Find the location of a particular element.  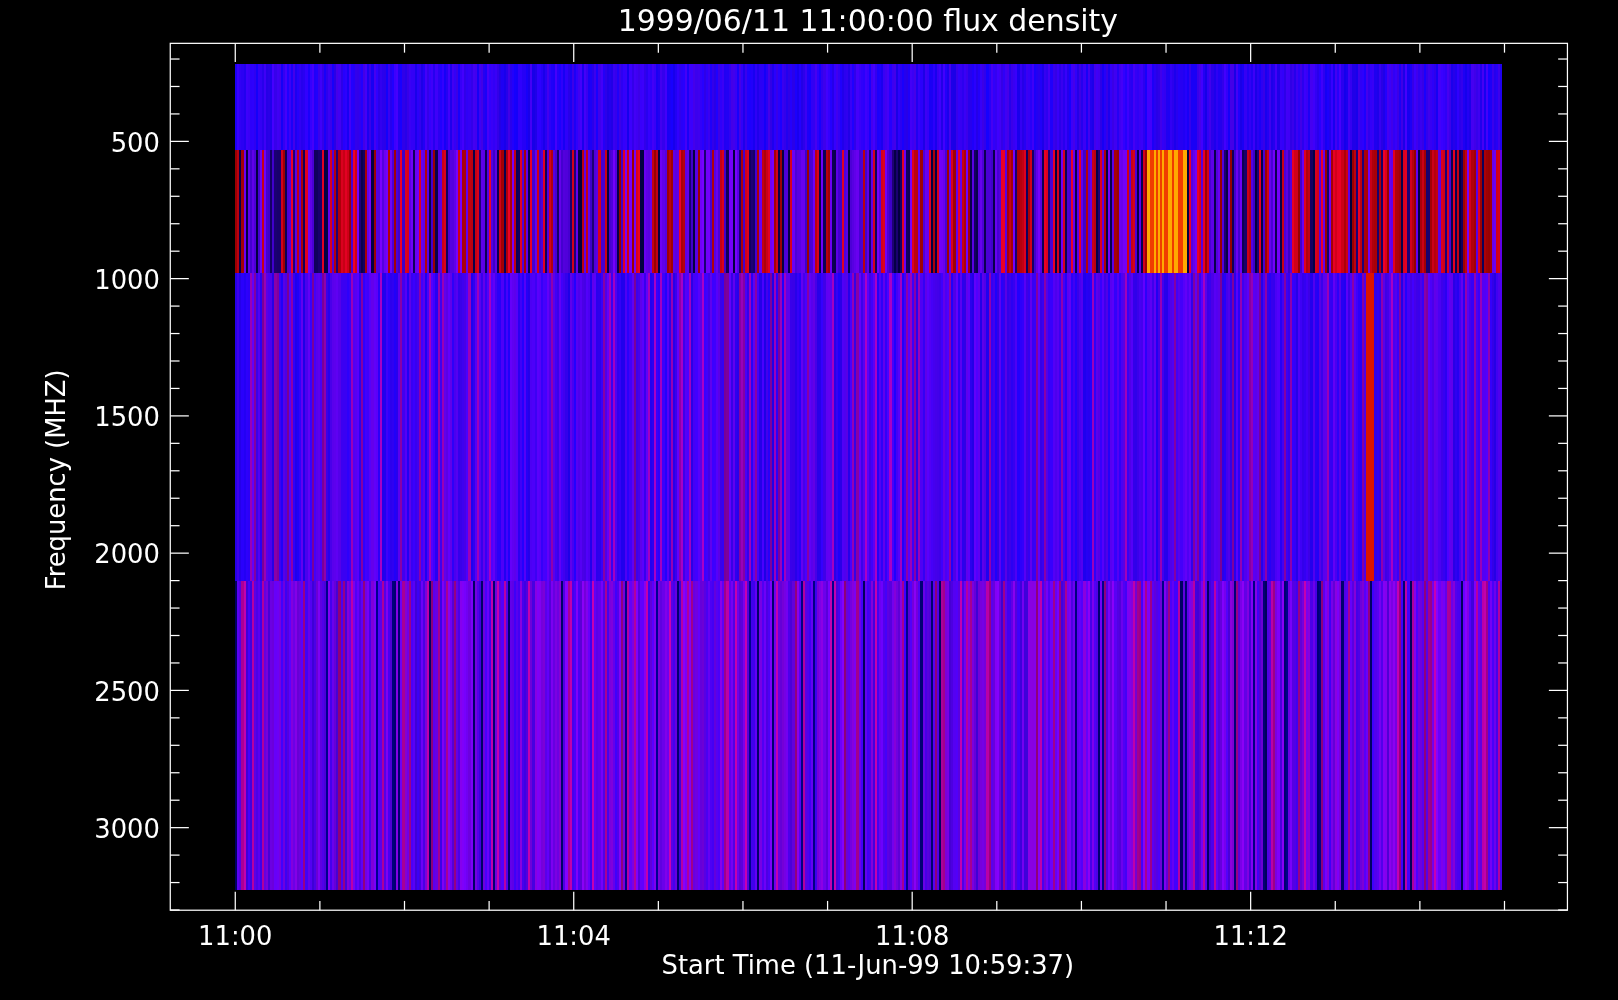

tick-label: 11:00 is located at coordinates (235, 936).